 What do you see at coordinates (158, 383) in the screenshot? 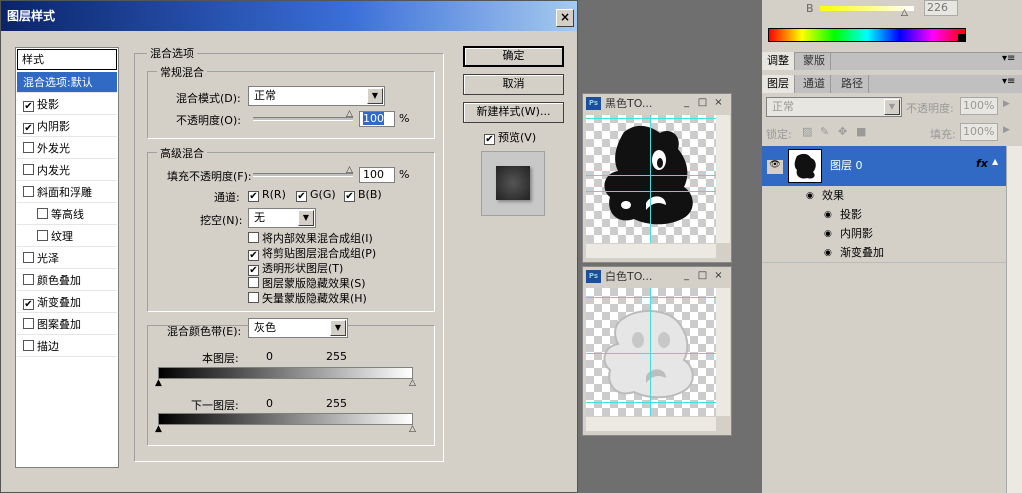
I see `this-layer-black-thumb-icon: ▲` at bounding box center [158, 383].